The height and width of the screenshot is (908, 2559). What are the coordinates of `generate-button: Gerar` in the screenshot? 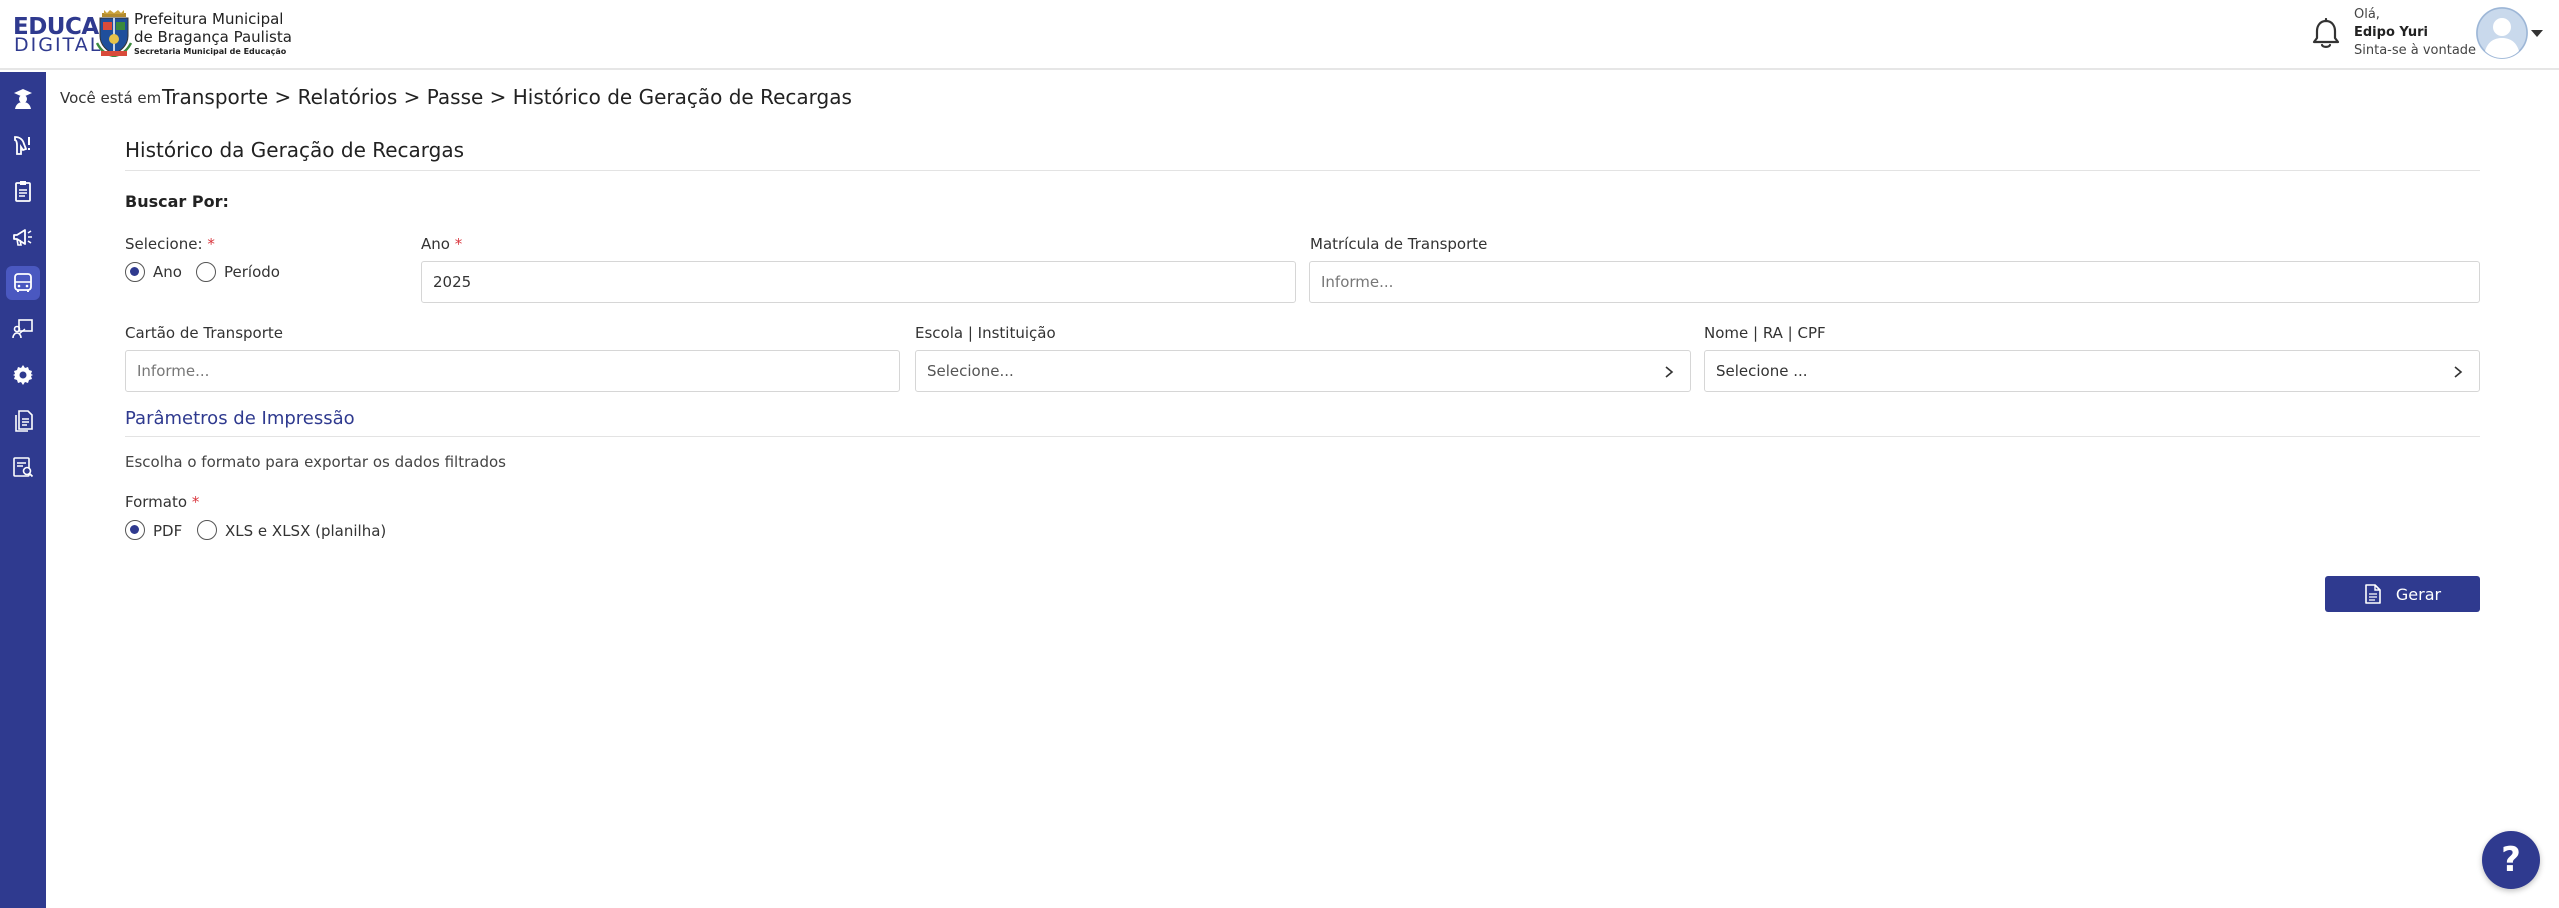 It's located at (2402, 594).